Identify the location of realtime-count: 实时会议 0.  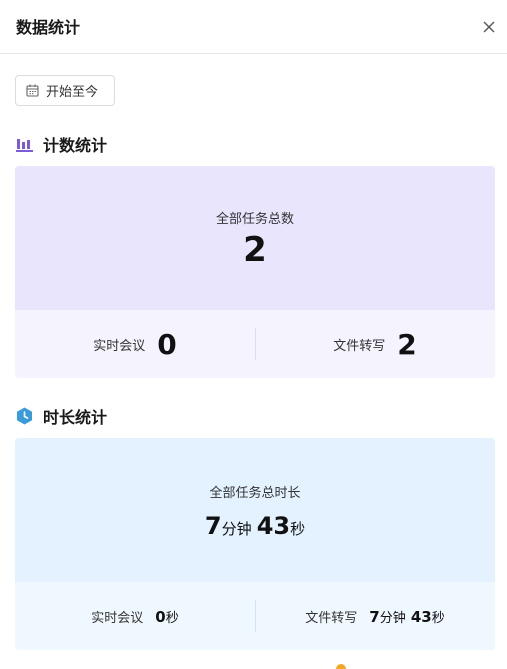
(135, 344).